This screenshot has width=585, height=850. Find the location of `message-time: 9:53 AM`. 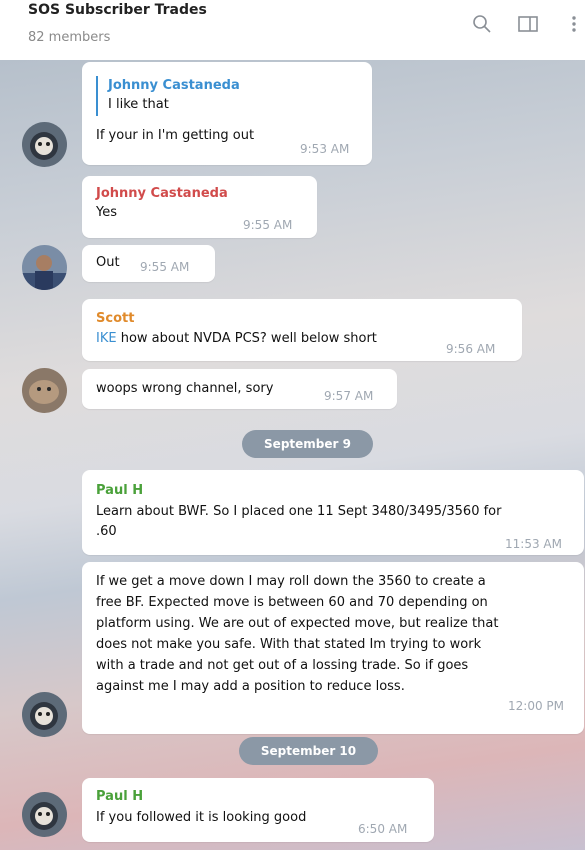

message-time: 9:53 AM is located at coordinates (325, 149).